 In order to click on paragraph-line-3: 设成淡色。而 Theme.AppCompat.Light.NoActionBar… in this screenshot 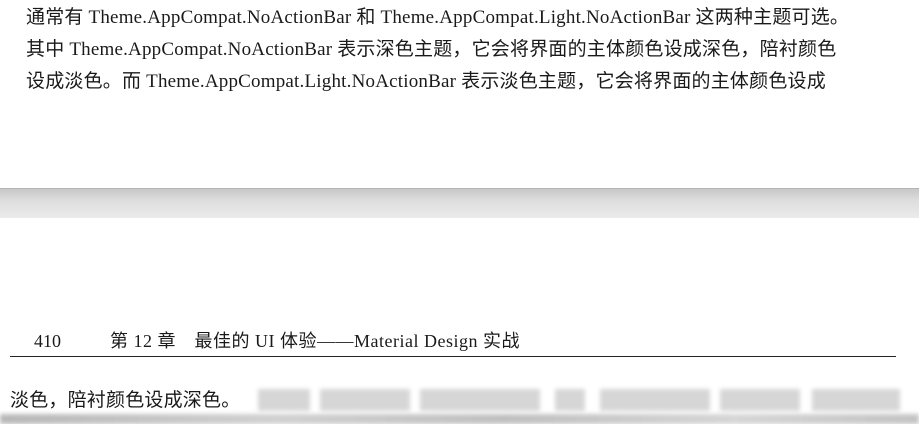, I will do `click(426, 81)`.